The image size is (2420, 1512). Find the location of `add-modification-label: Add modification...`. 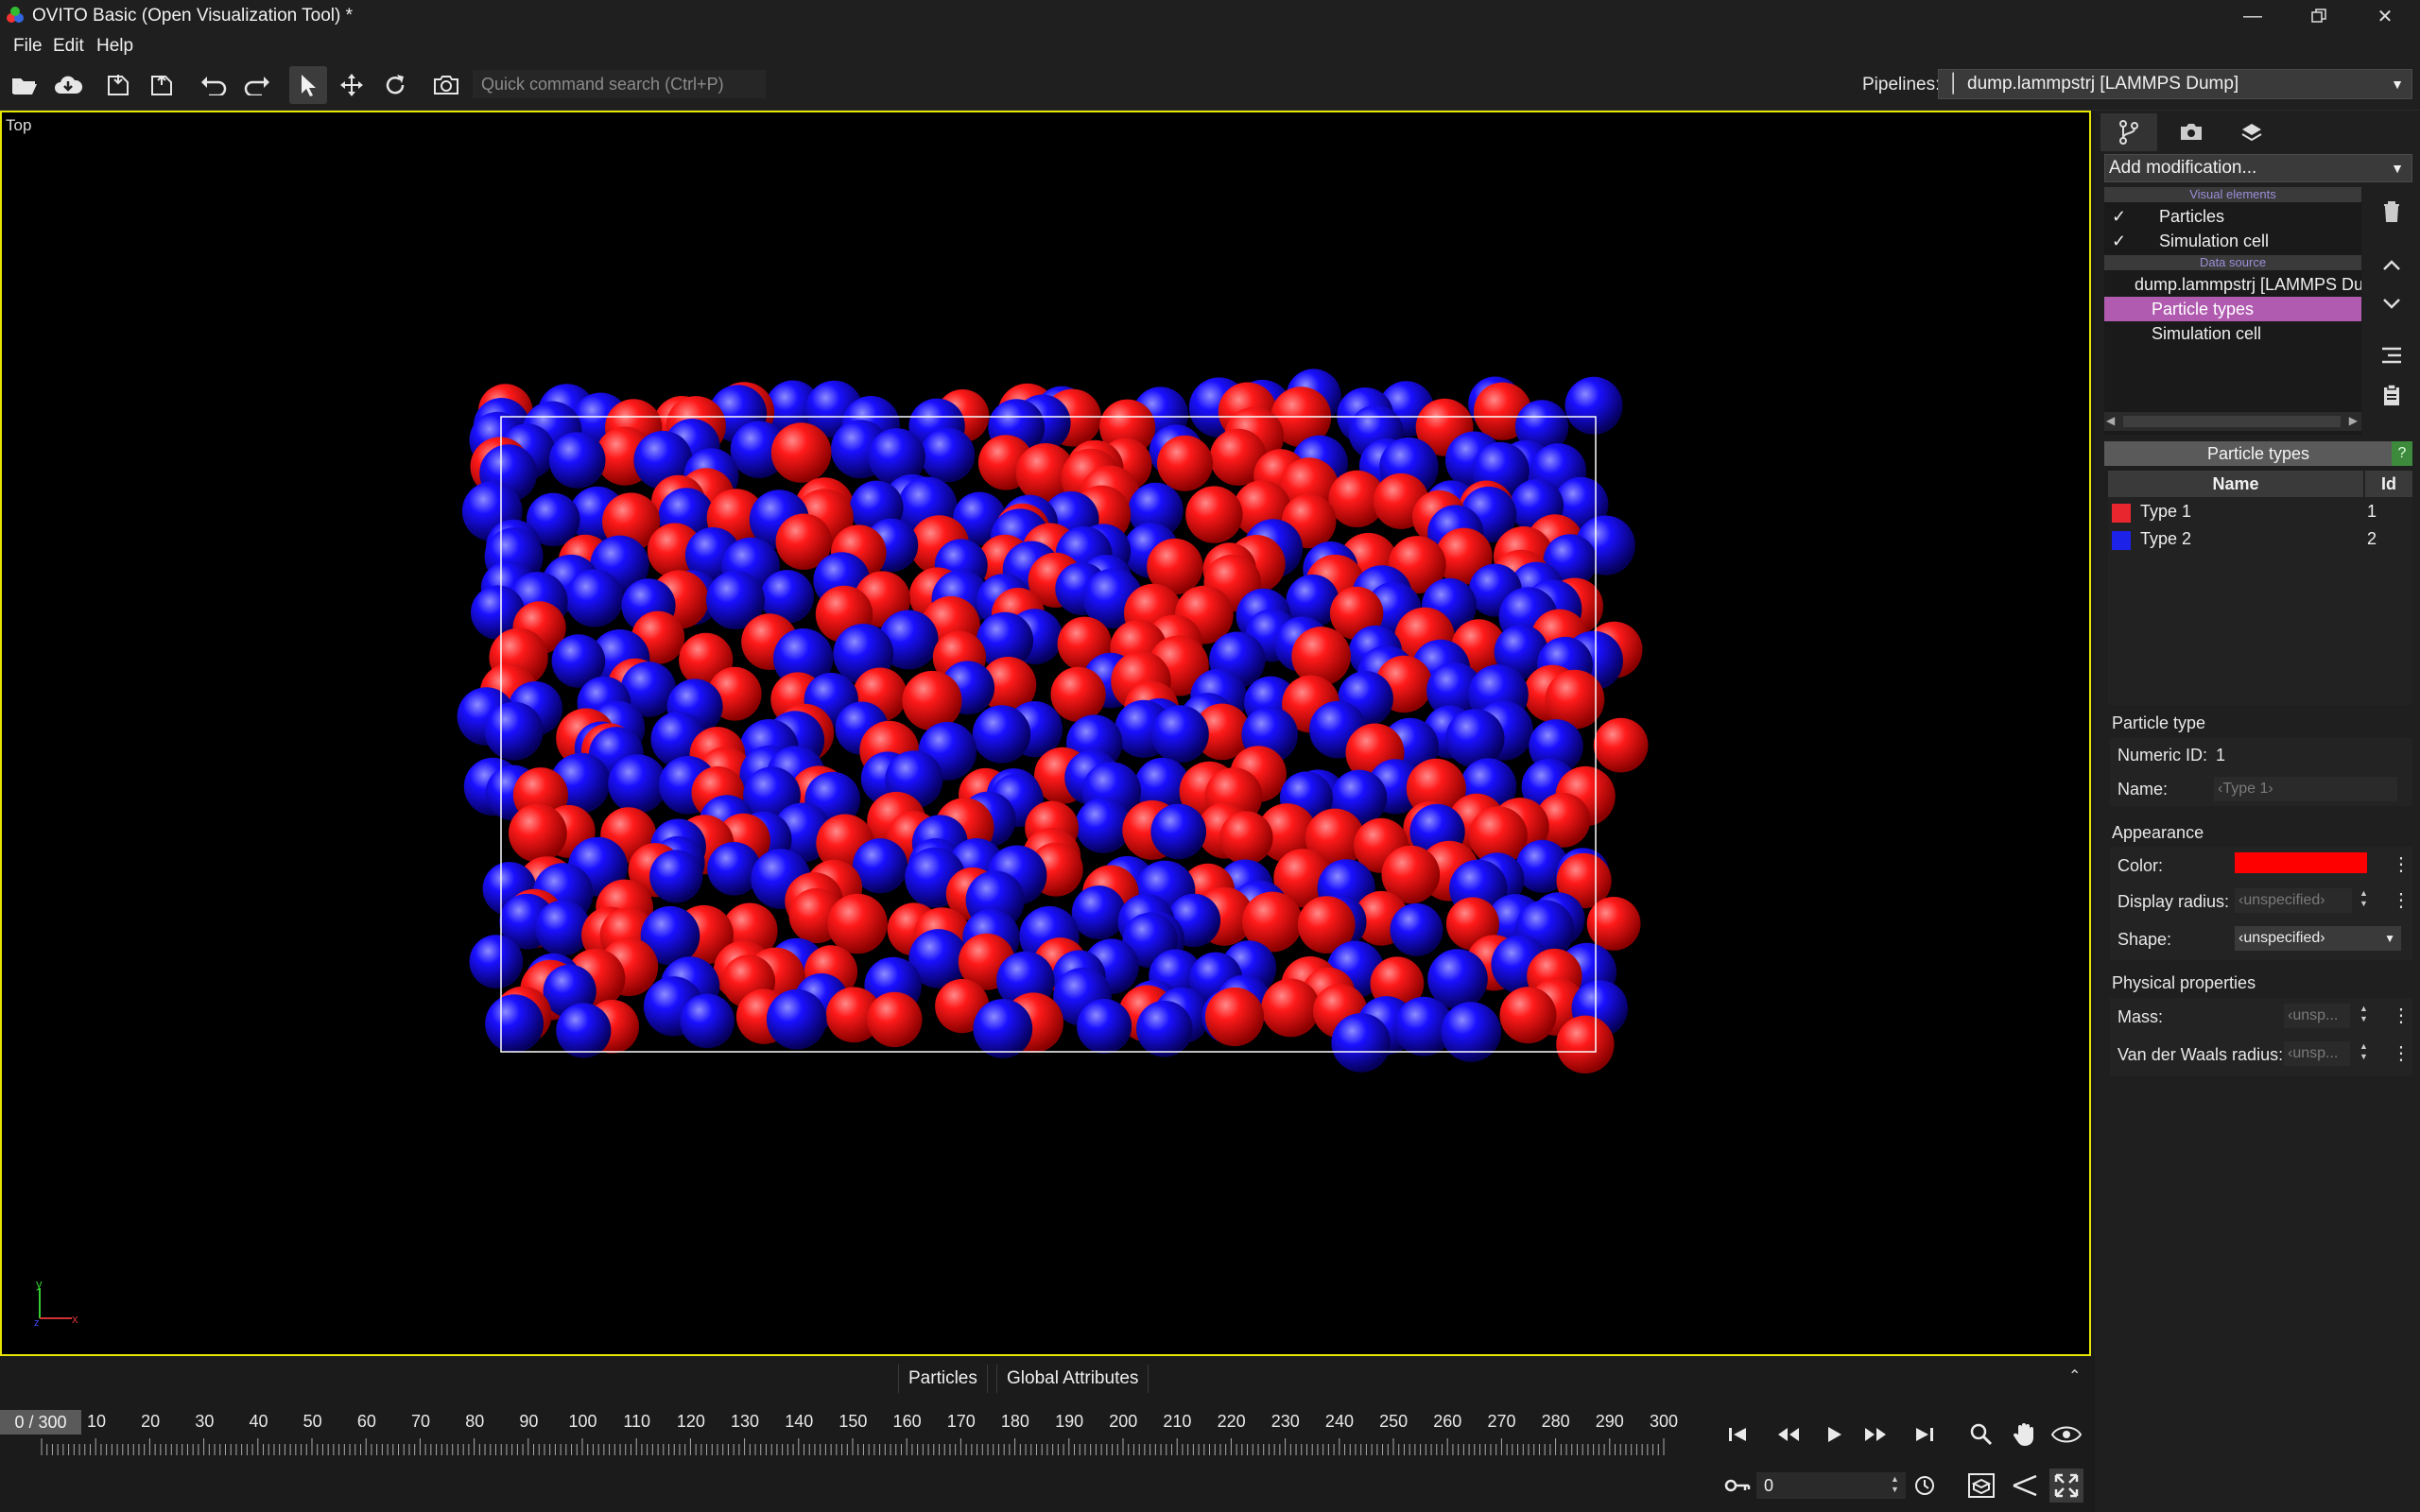

add-modification-label: Add modification... is located at coordinates (2183, 168).